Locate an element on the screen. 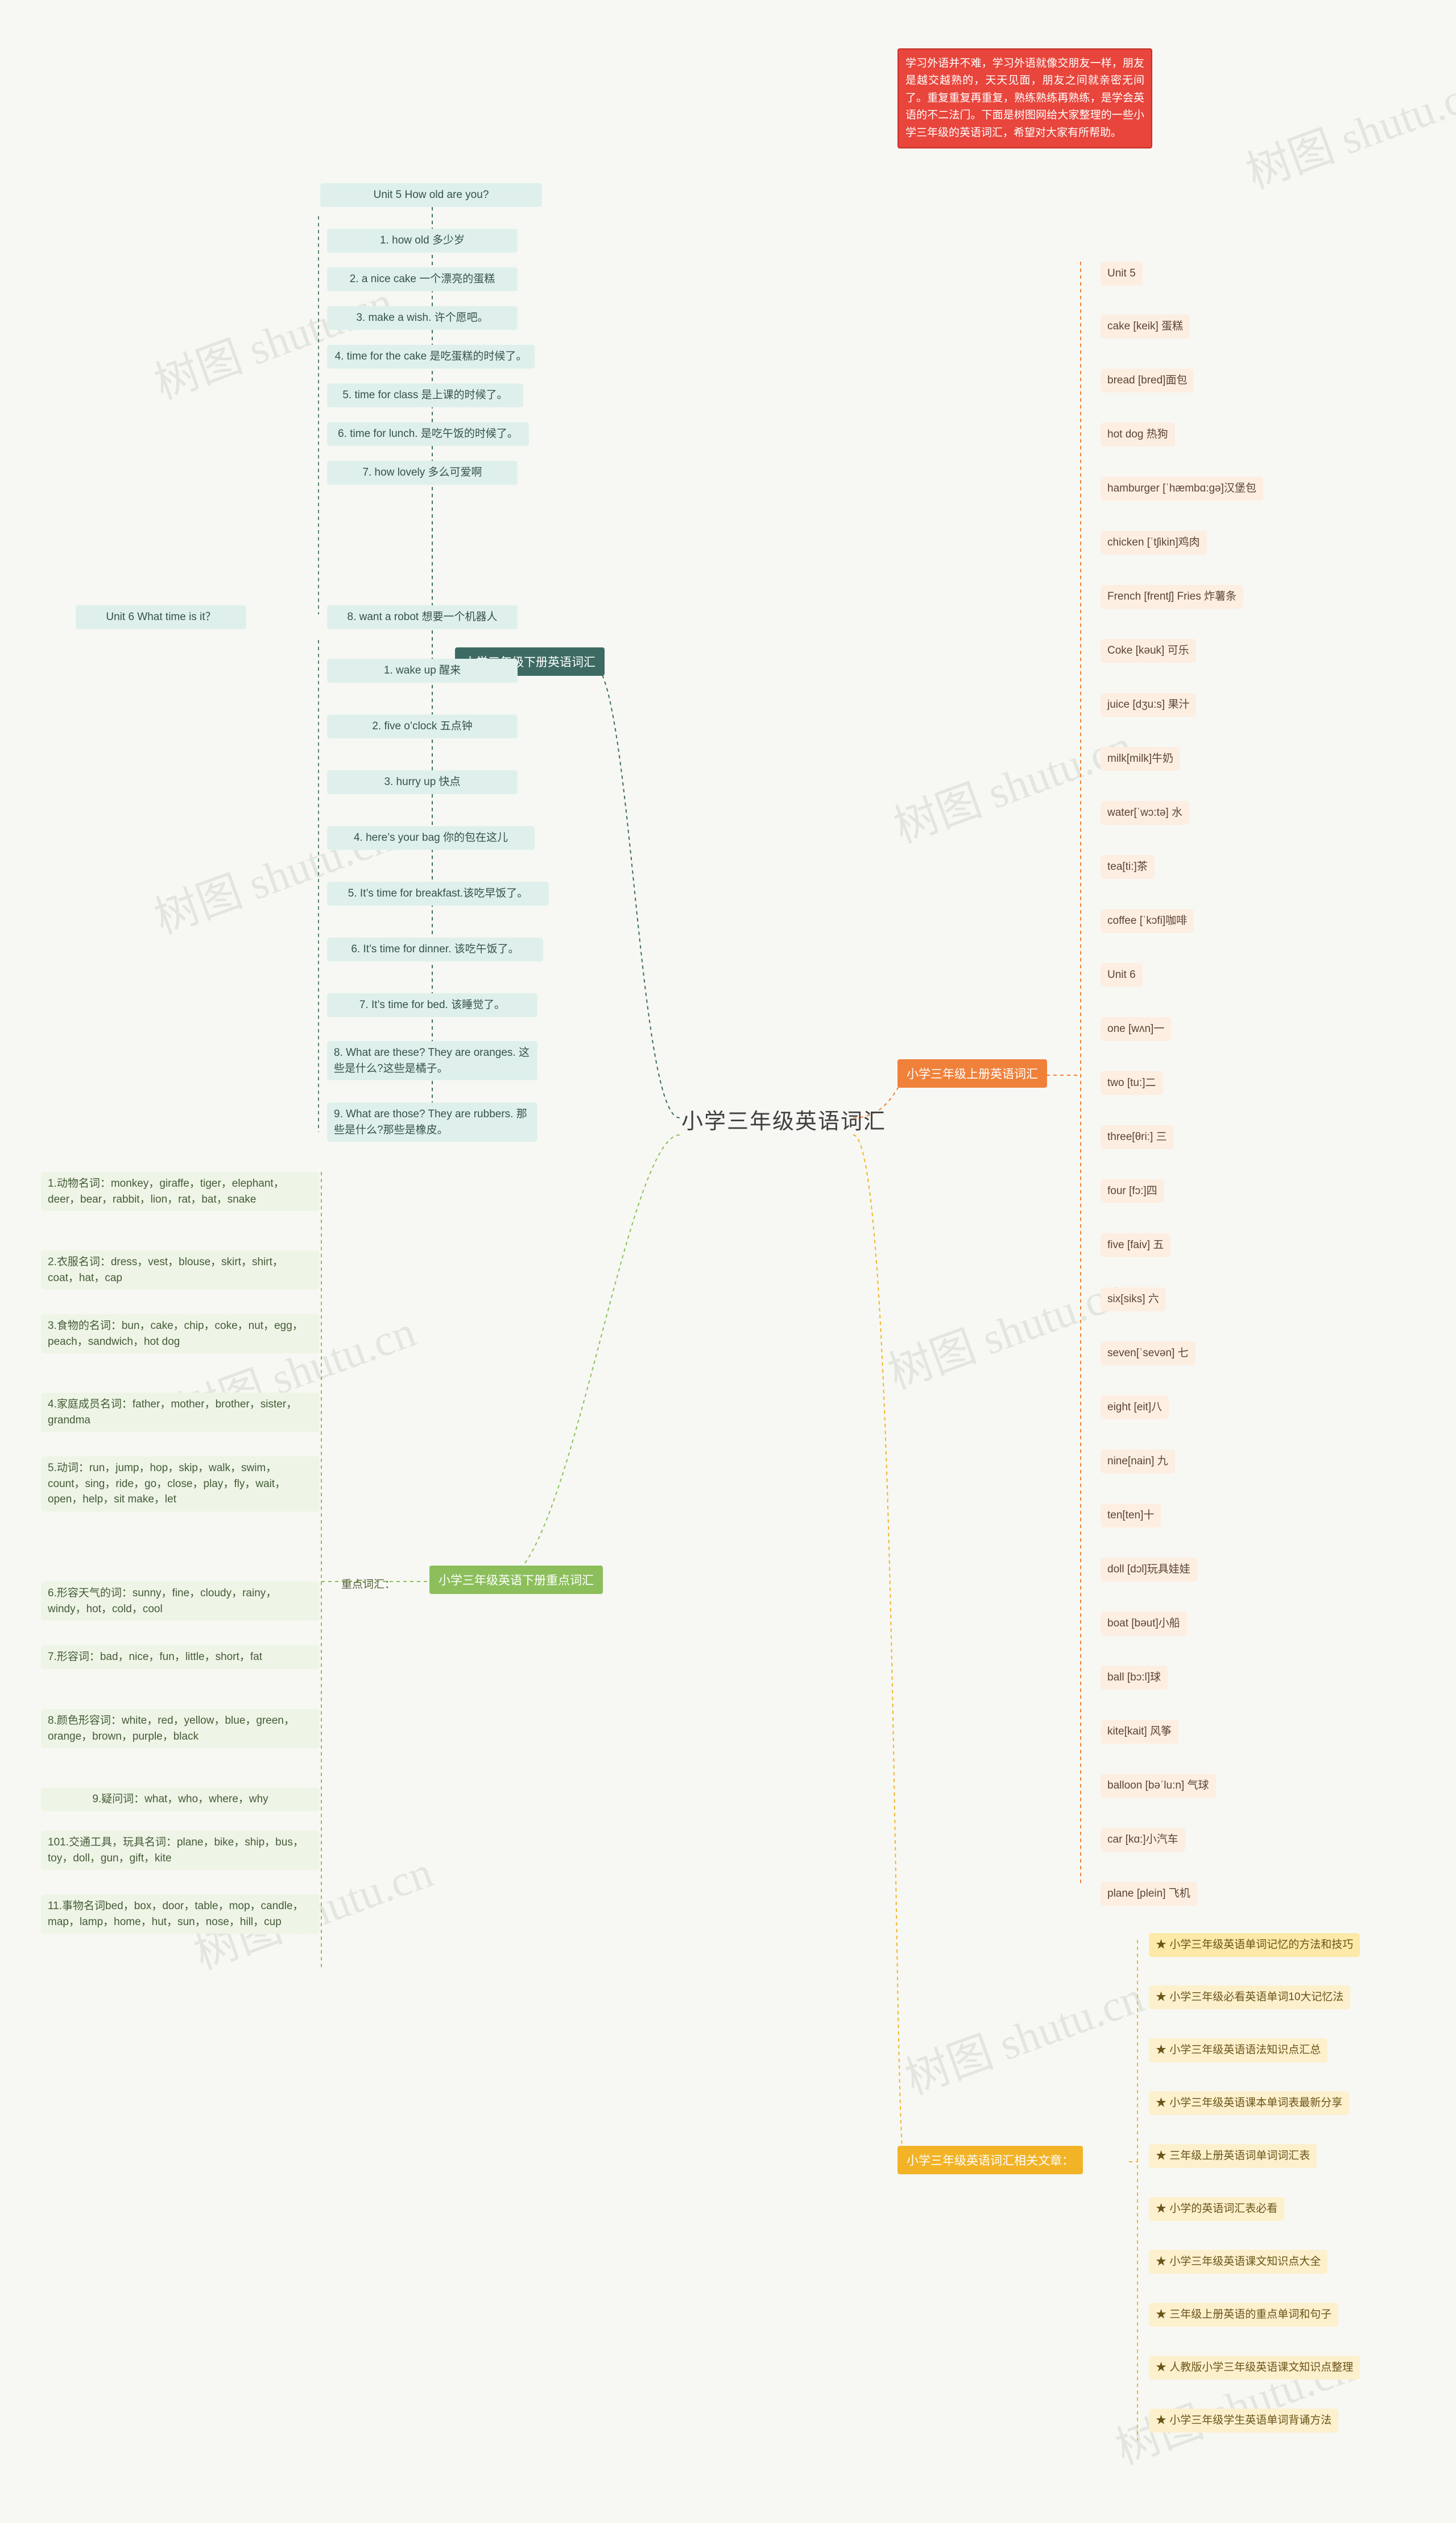 The height and width of the screenshot is (2523, 1456). list-item: one [wʌn]一 is located at coordinates (1136, 1029).